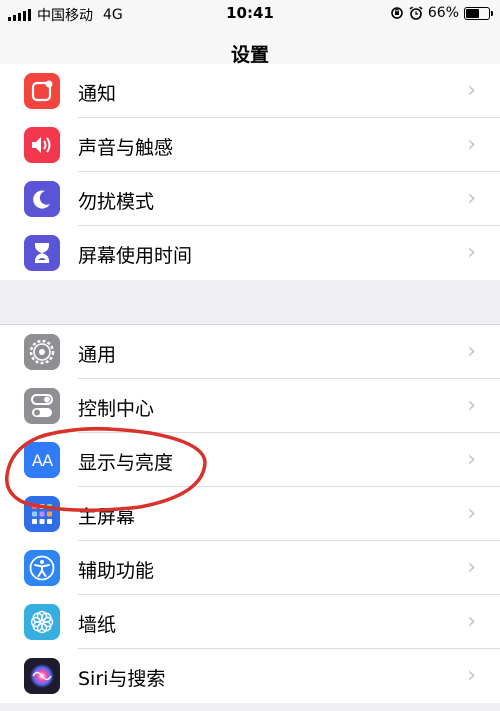 The height and width of the screenshot is (711, 500). What do you see at coordinates (116, 409) in the screenshot?
I see `row-label: 控制中心` at bounding box center [116, 409].